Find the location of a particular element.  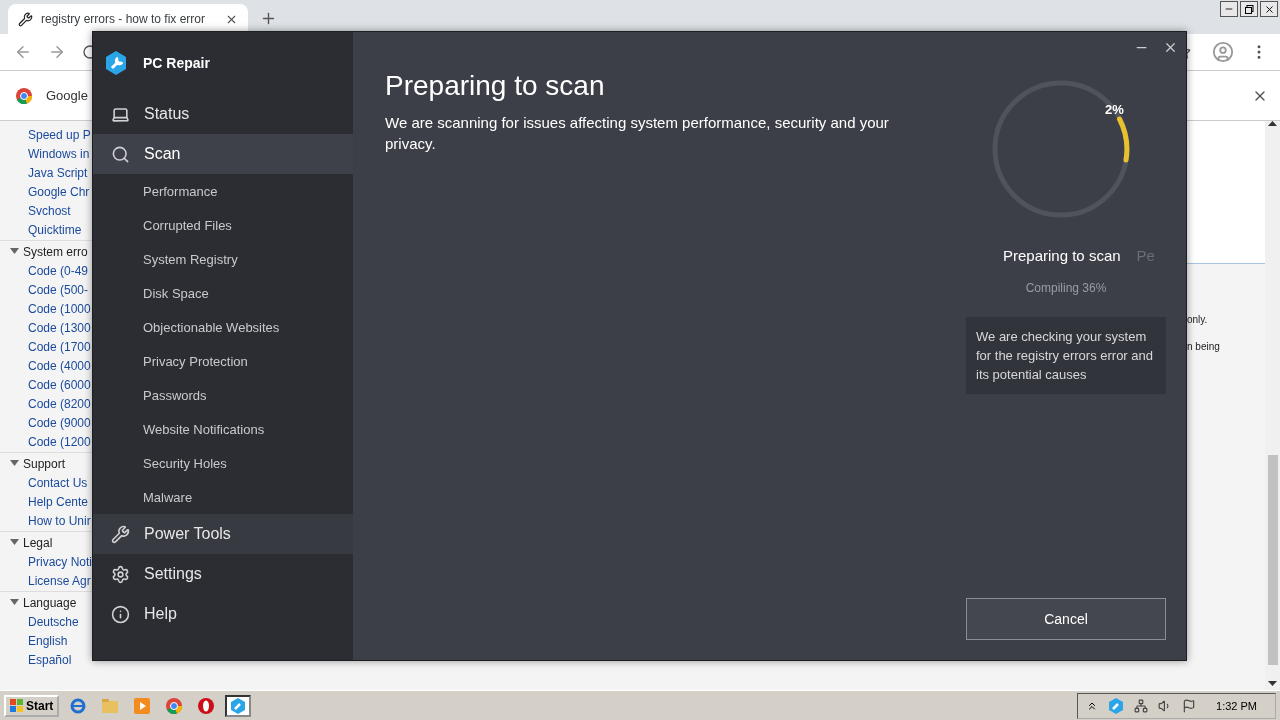

logo-icon is located at coordinates (116, 63).